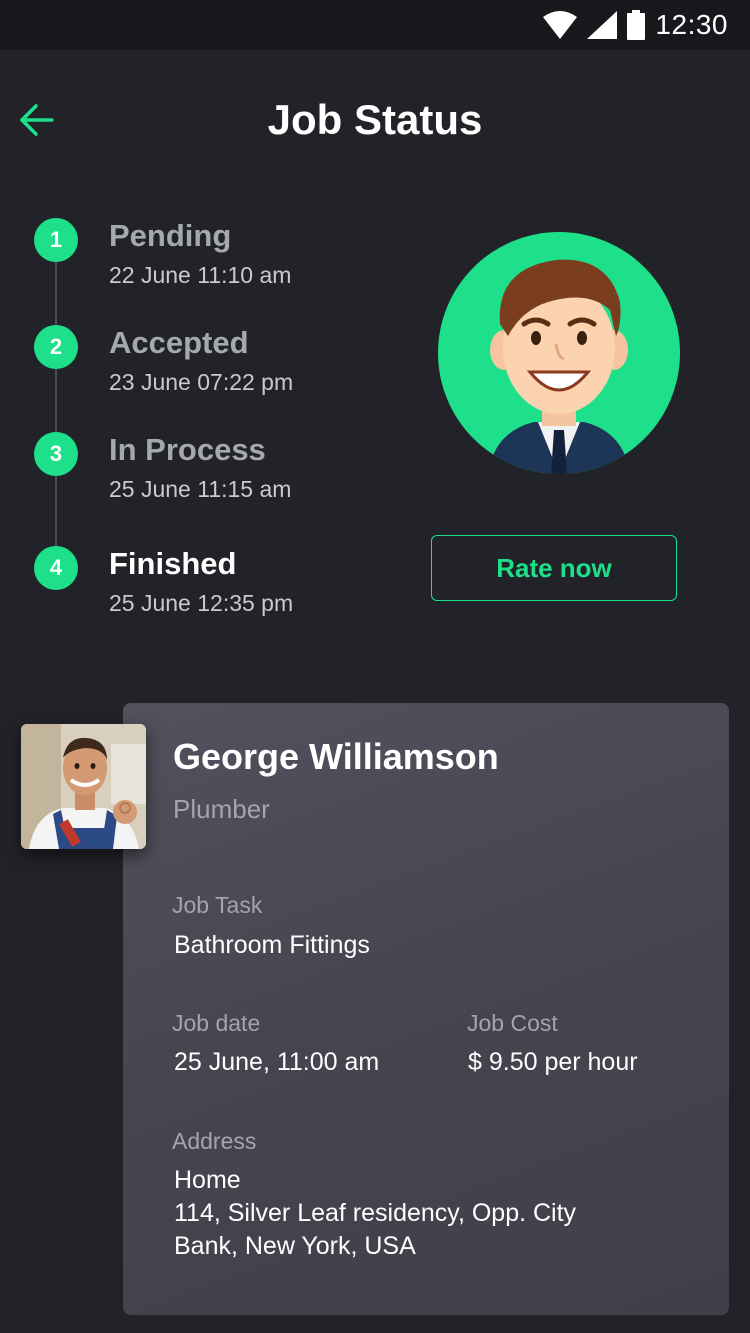  What do you see at coordinates (216, 1023) in the screenshot?
I see `job-date-label: Job date` at bounding box center [216, 1023].